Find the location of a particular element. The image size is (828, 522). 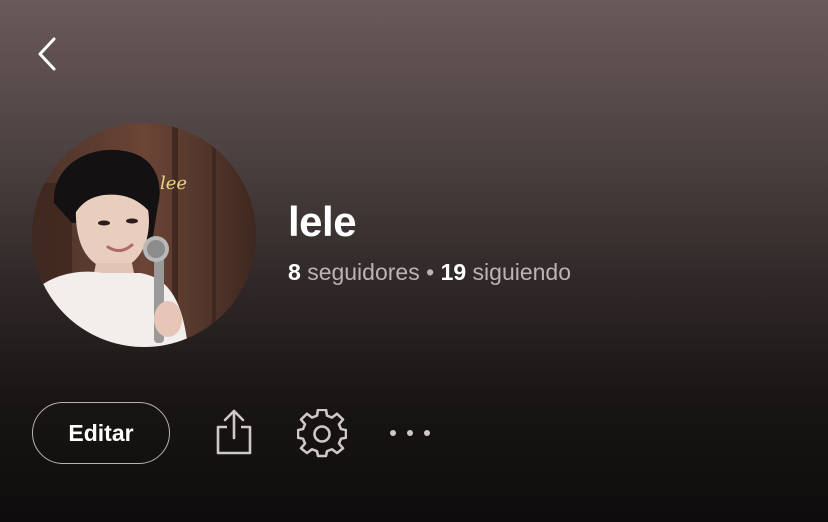

more-horizontal-icon is located at coordinates (410, 433).